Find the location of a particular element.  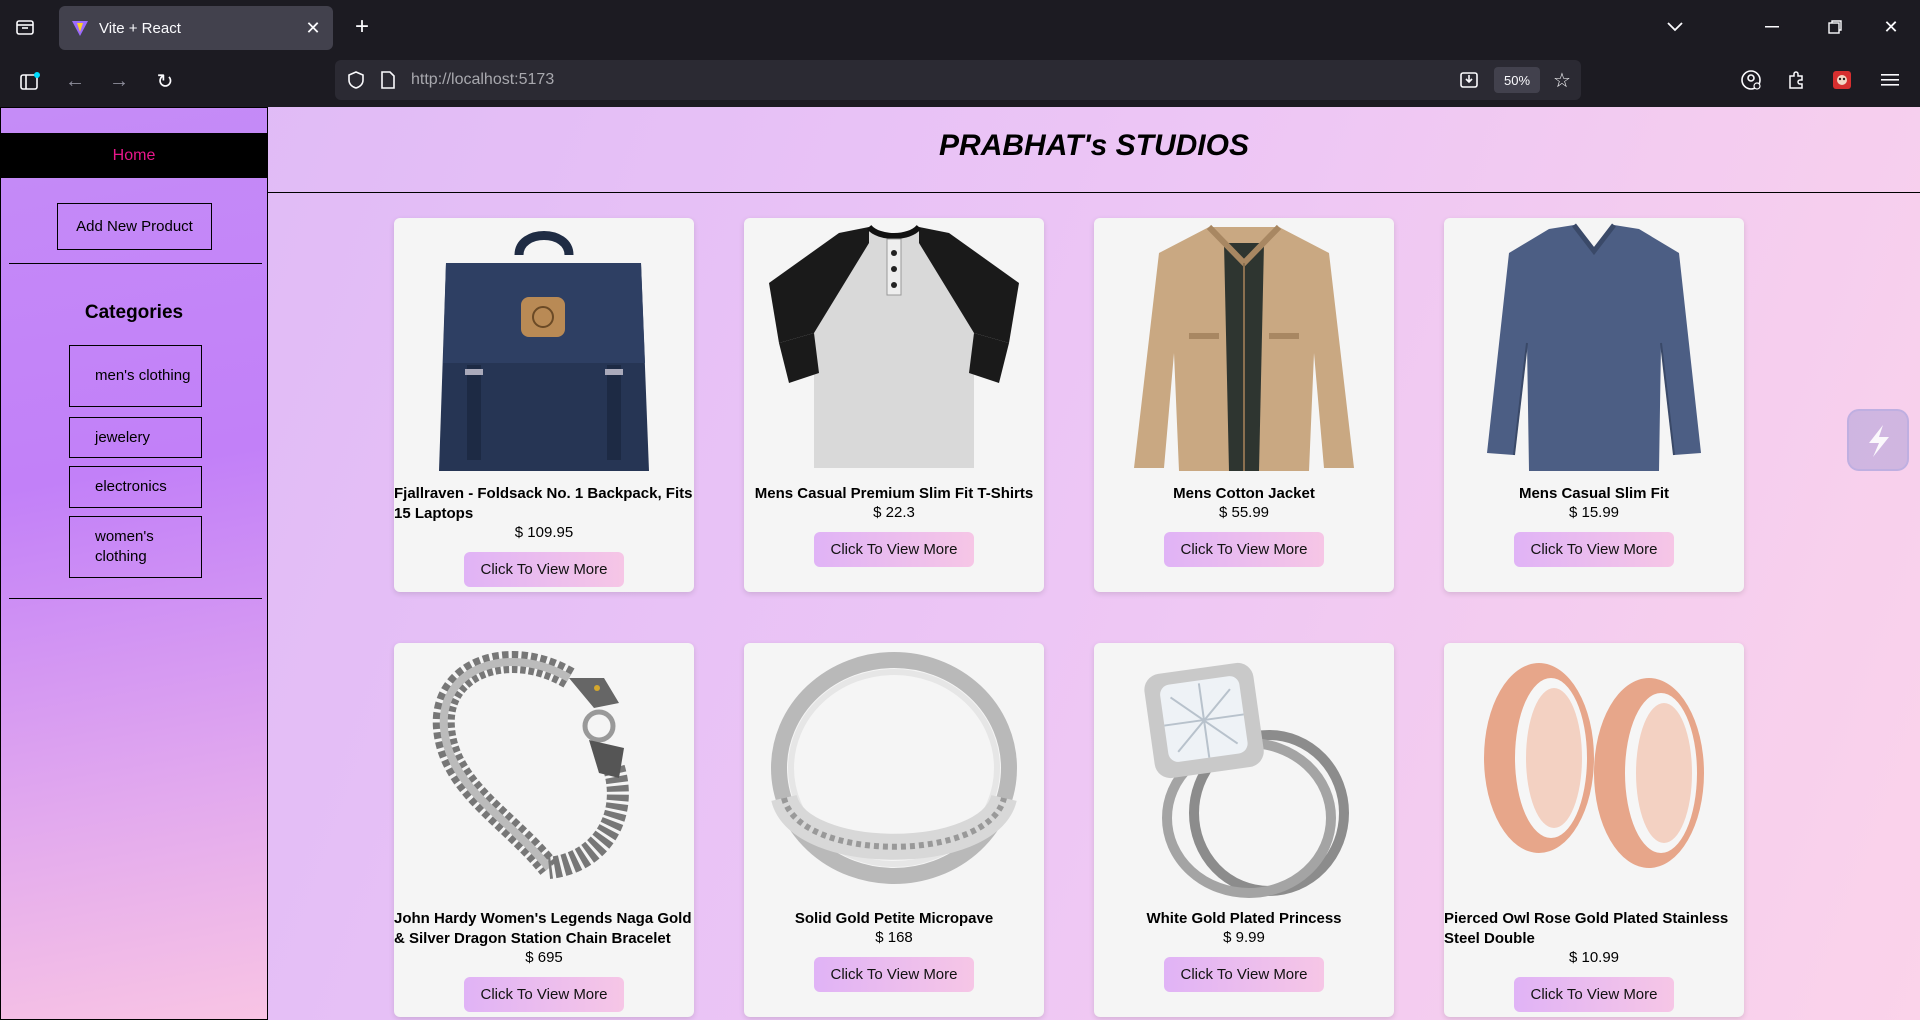

product-price: $ 15.99 is located at coordinates (1594, 512).